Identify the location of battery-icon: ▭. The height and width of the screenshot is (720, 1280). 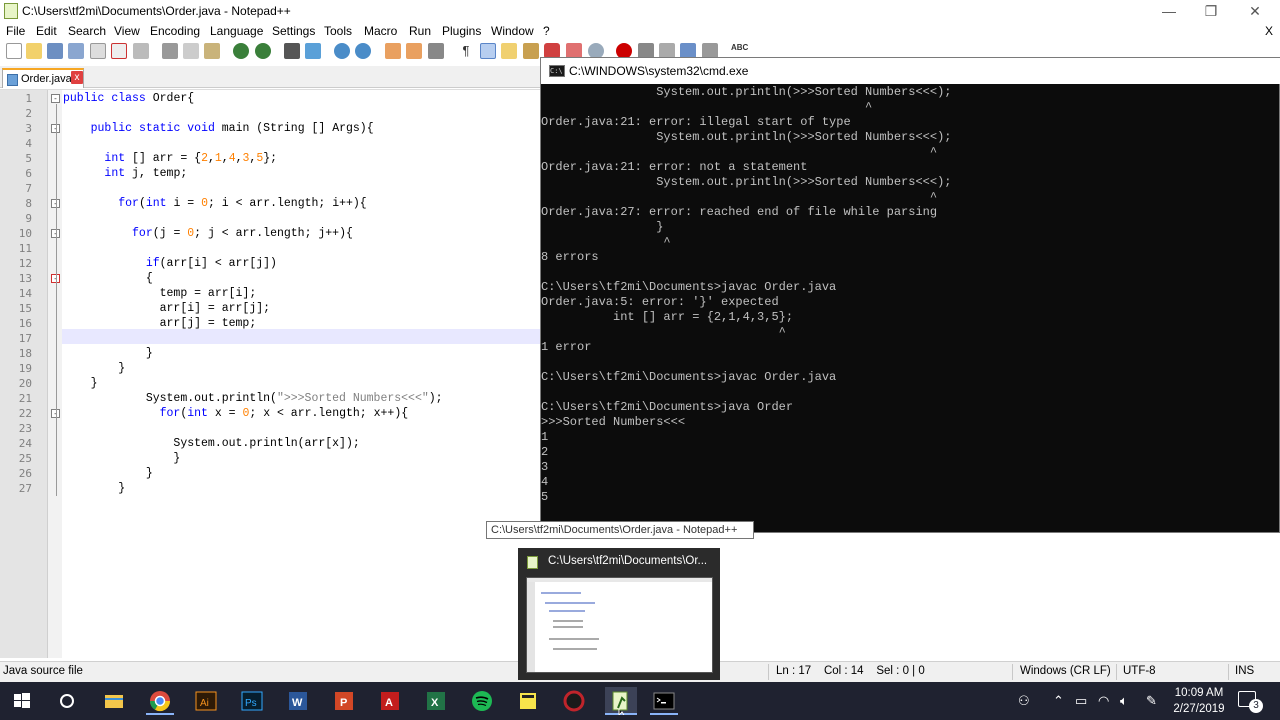
(1081, 701).